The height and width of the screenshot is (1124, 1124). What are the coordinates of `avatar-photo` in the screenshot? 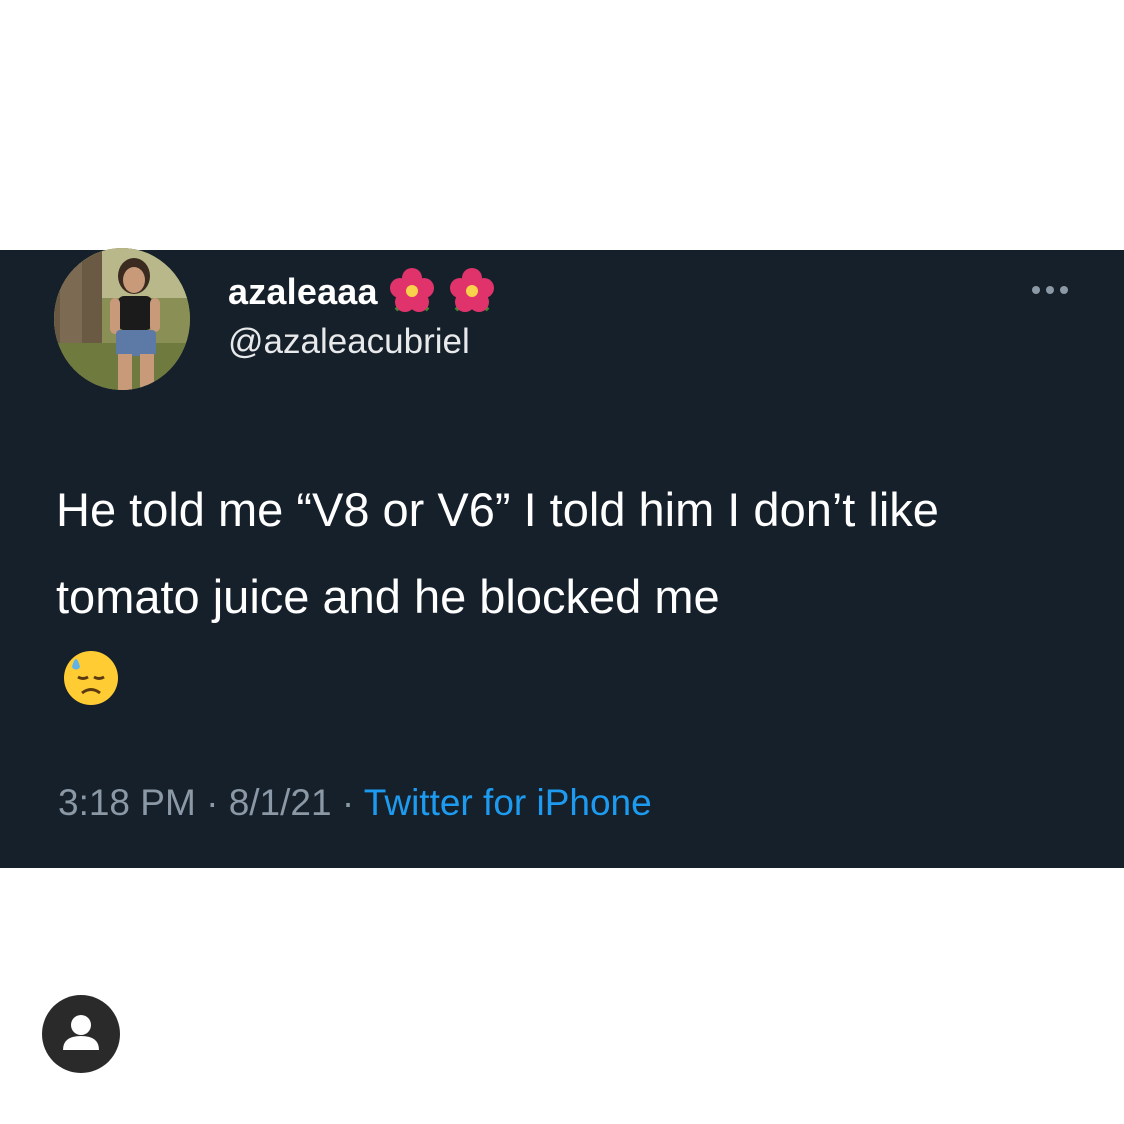 It's located at (122, 319).